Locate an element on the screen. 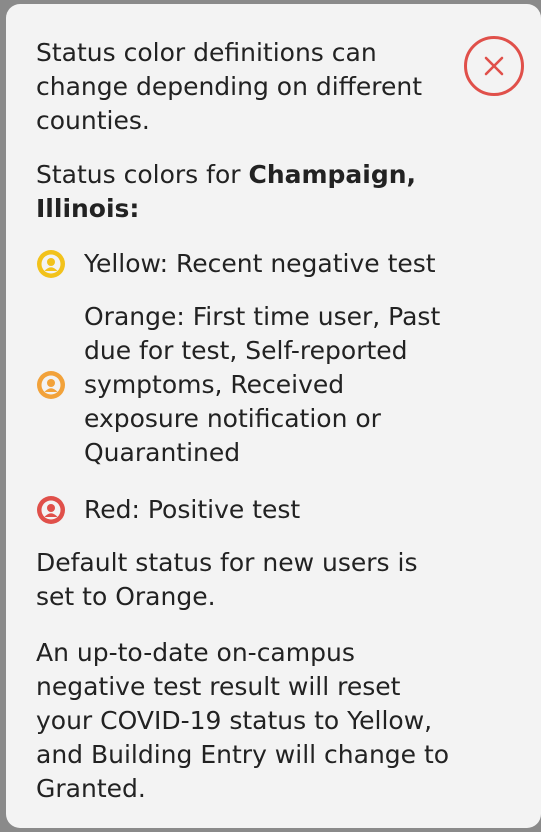 The width and height of the screenshot is (541, 832). status-orange-line: symptoms, Received is located at coordinates (214, 384).